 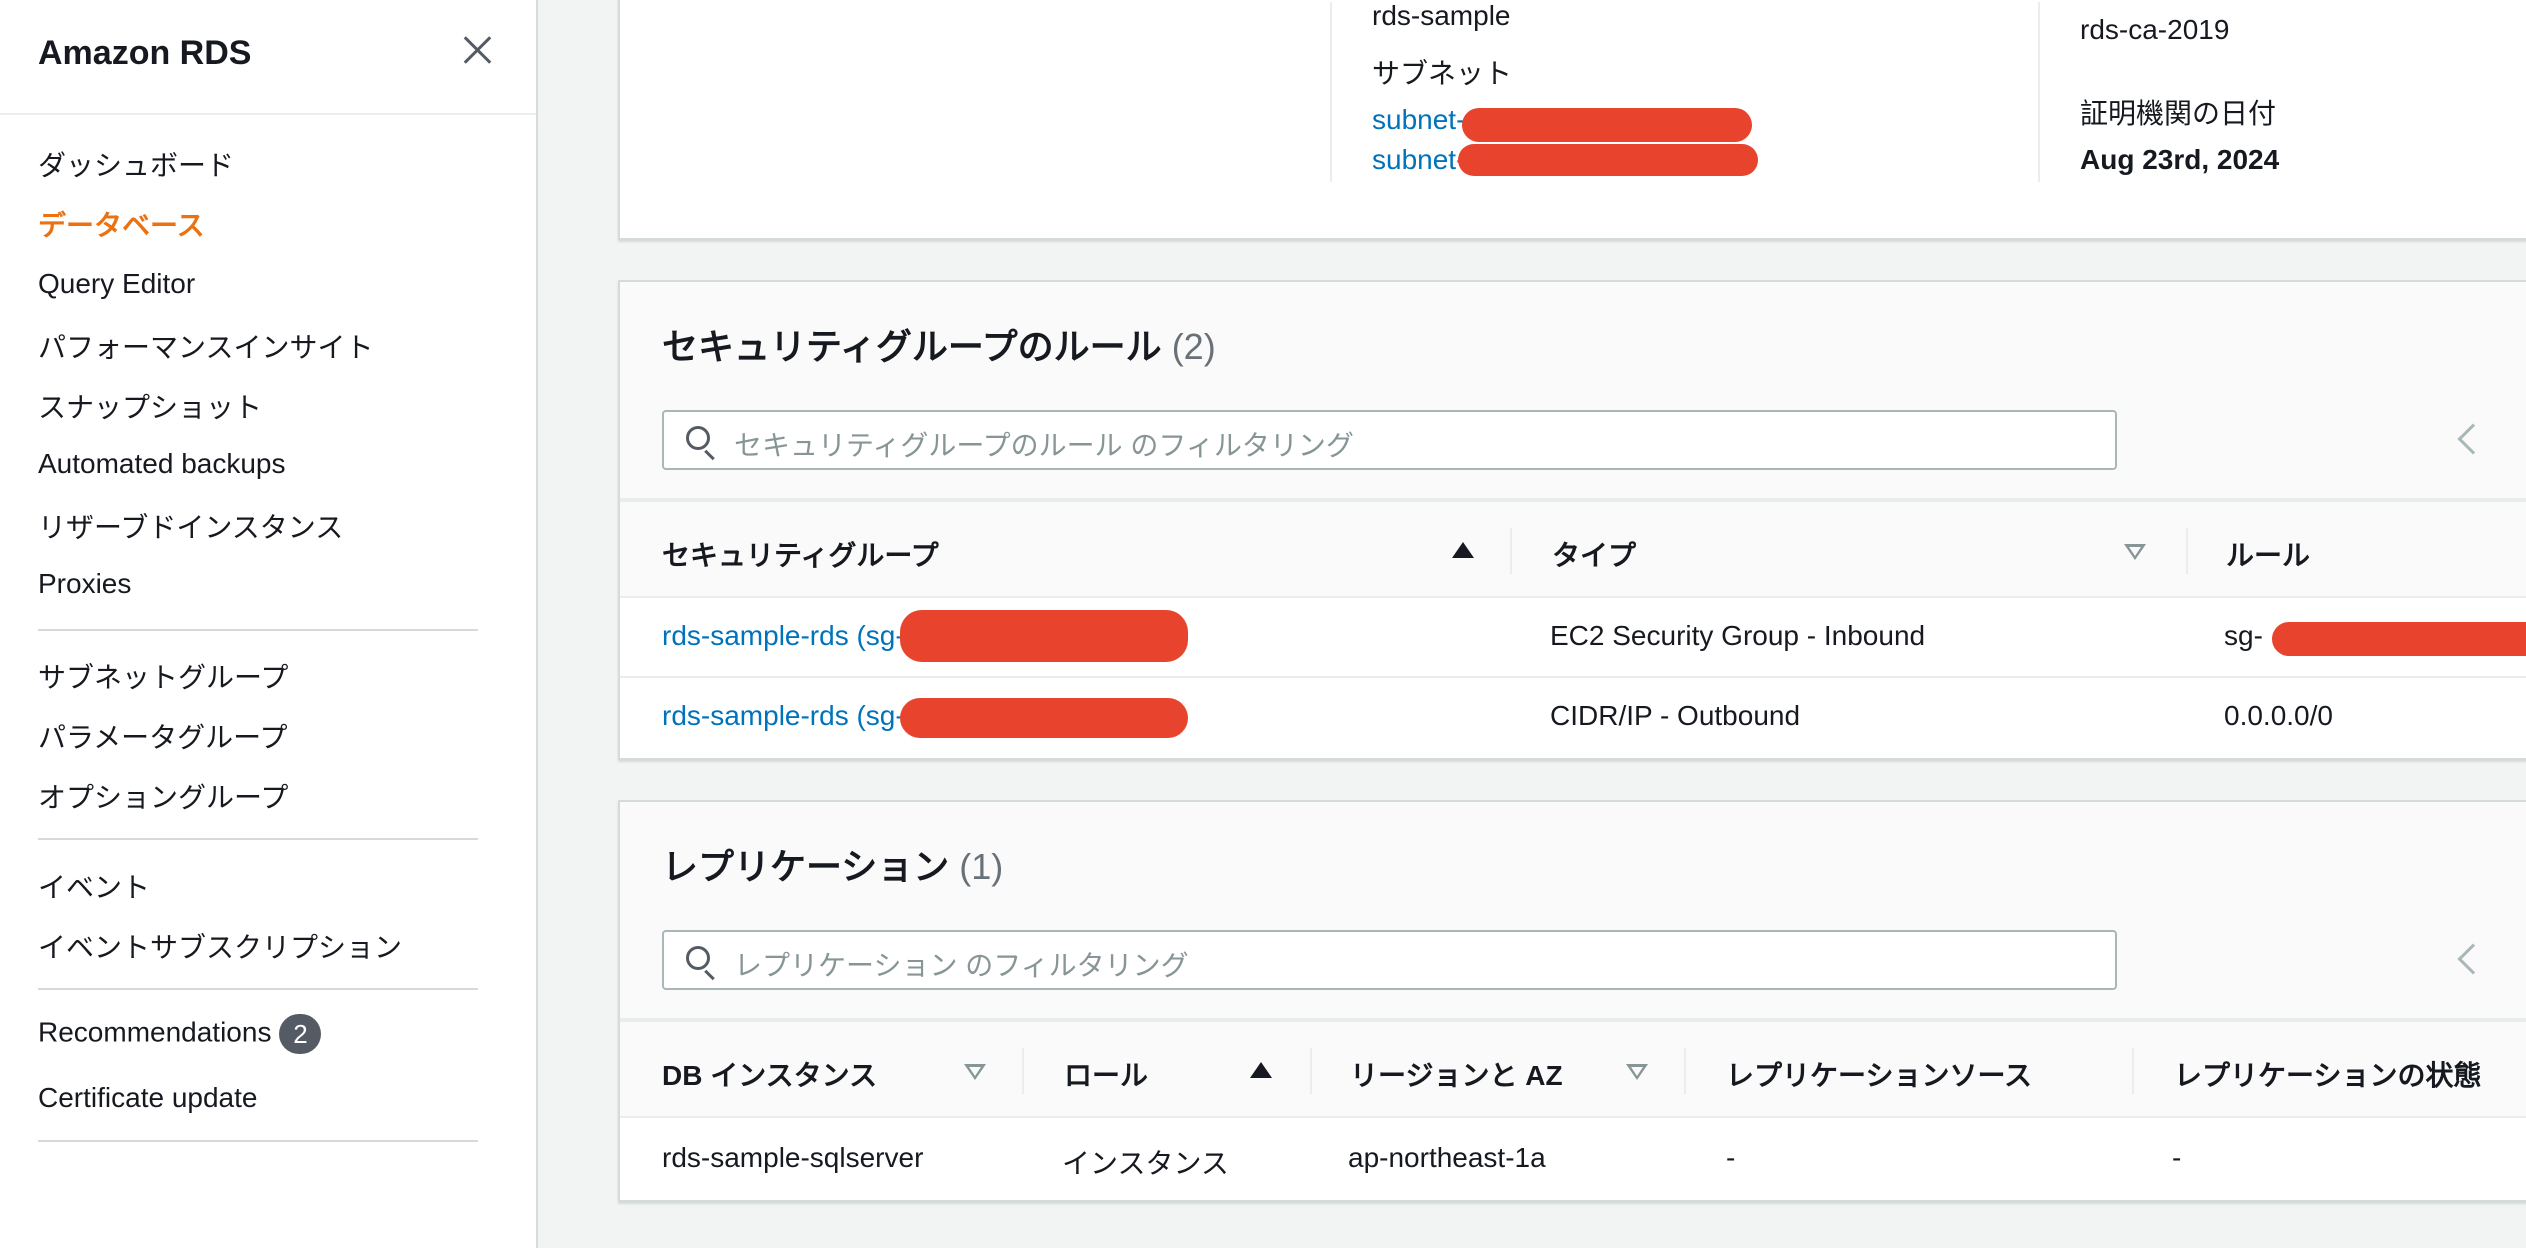 What do you see at coordinates (1573, 911) in the screenshot?
I see `replication-header: レプリケーション (1) レプリケーション のフィルタリング` at bounding box center [1573, 911].